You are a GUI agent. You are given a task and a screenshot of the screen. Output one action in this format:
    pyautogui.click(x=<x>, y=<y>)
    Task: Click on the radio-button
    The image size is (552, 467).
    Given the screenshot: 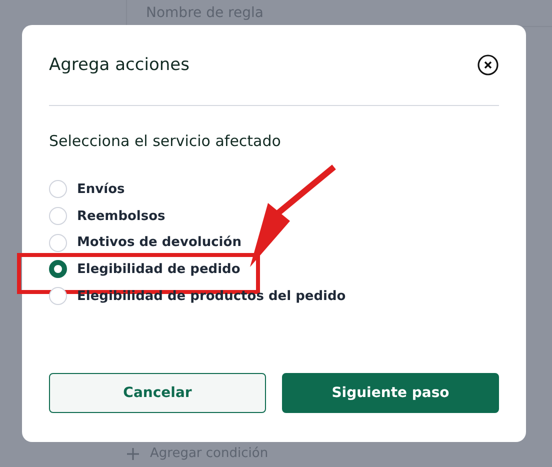 What is the action you would take?
    pyautogui.click(x=58, y=269)
    